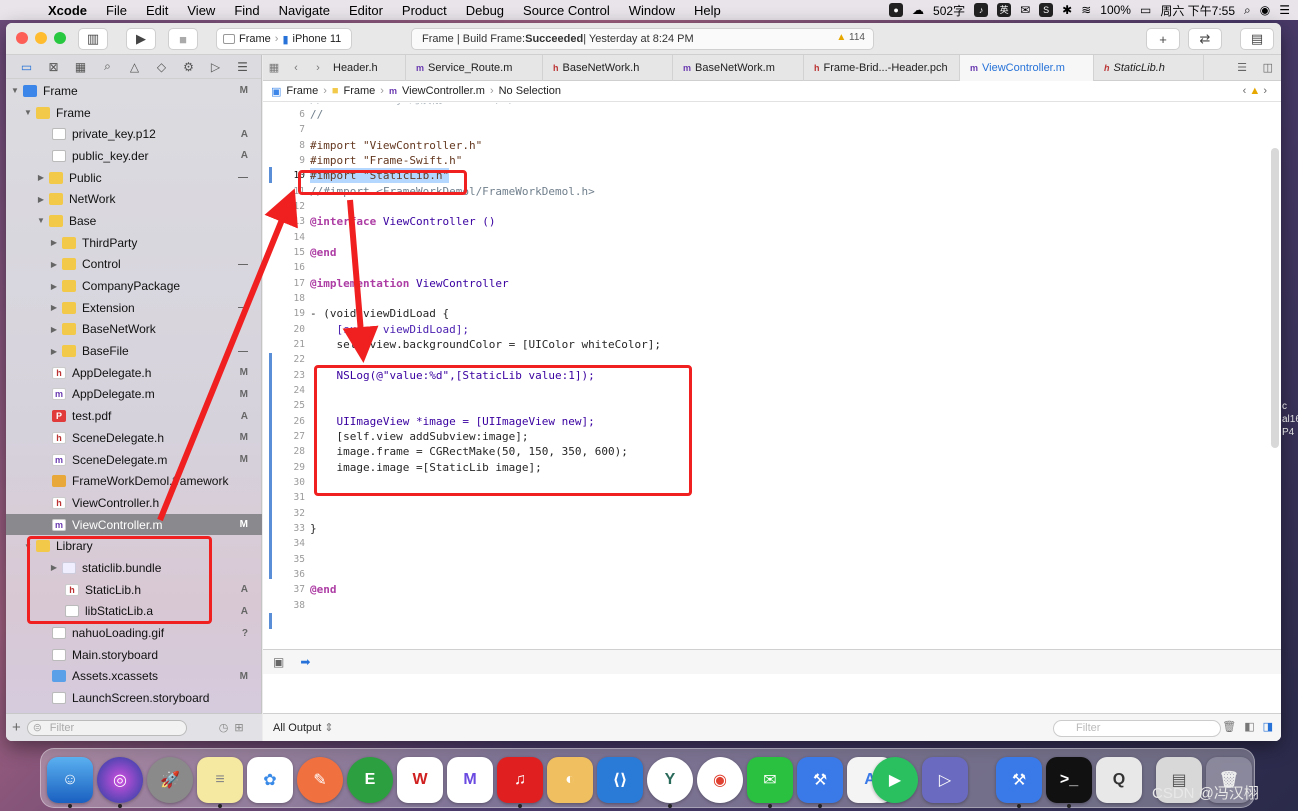 The width and height of the screenshot is (1298, 811). What do you see at coordinates (120, 780) in the screenshot?
I see `siri-icon: ◎` at bounding box center [120, 780].